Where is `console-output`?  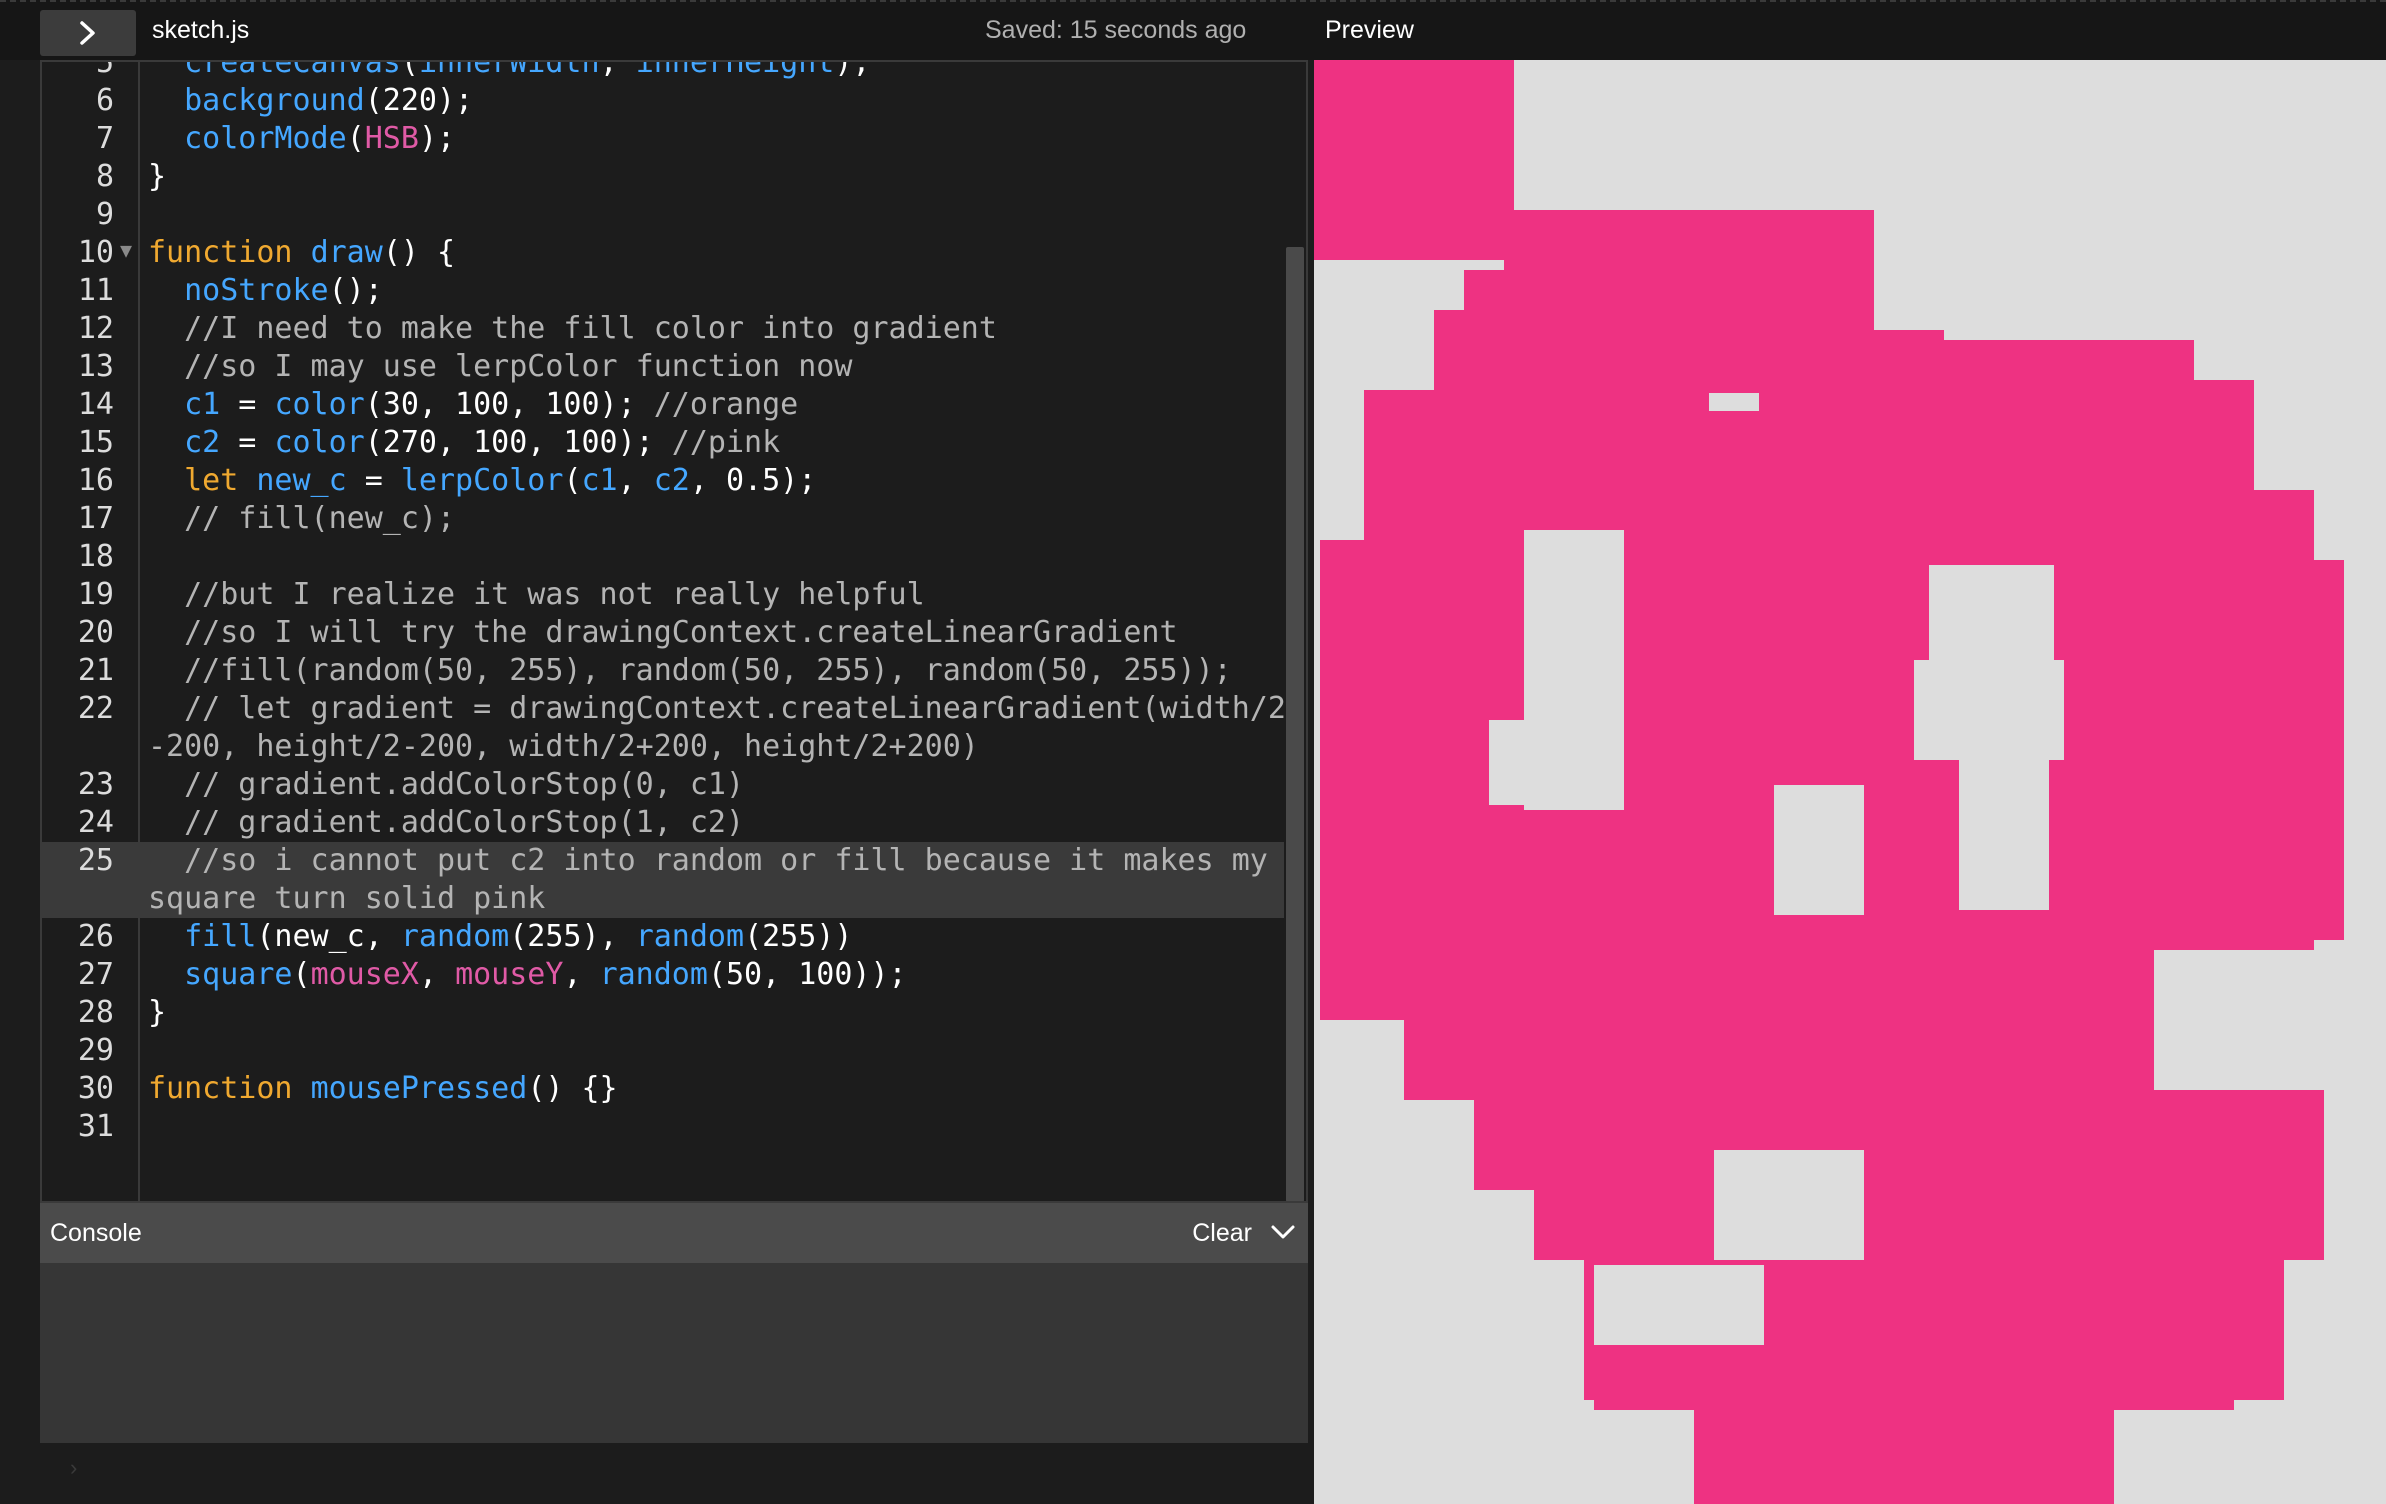
console-output is located at coordinates (674, 1353).